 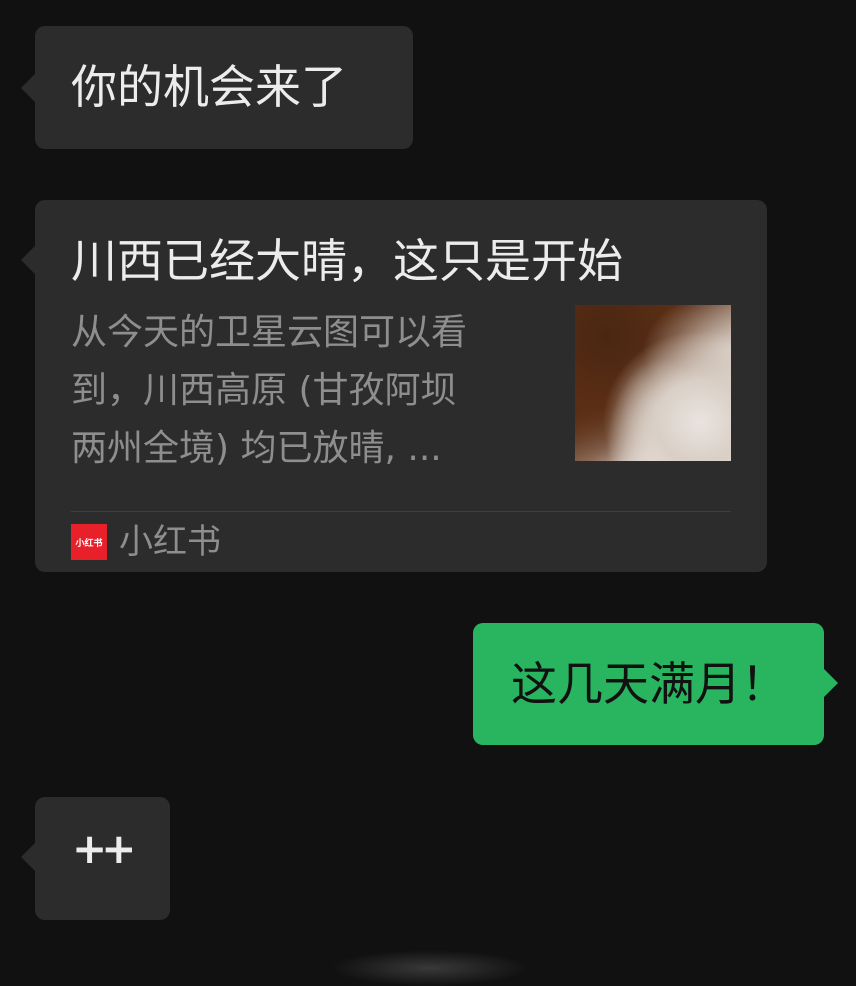 I want to click on message-bubble-outgoing: 这几天满月！, so click(x=655, y=684).